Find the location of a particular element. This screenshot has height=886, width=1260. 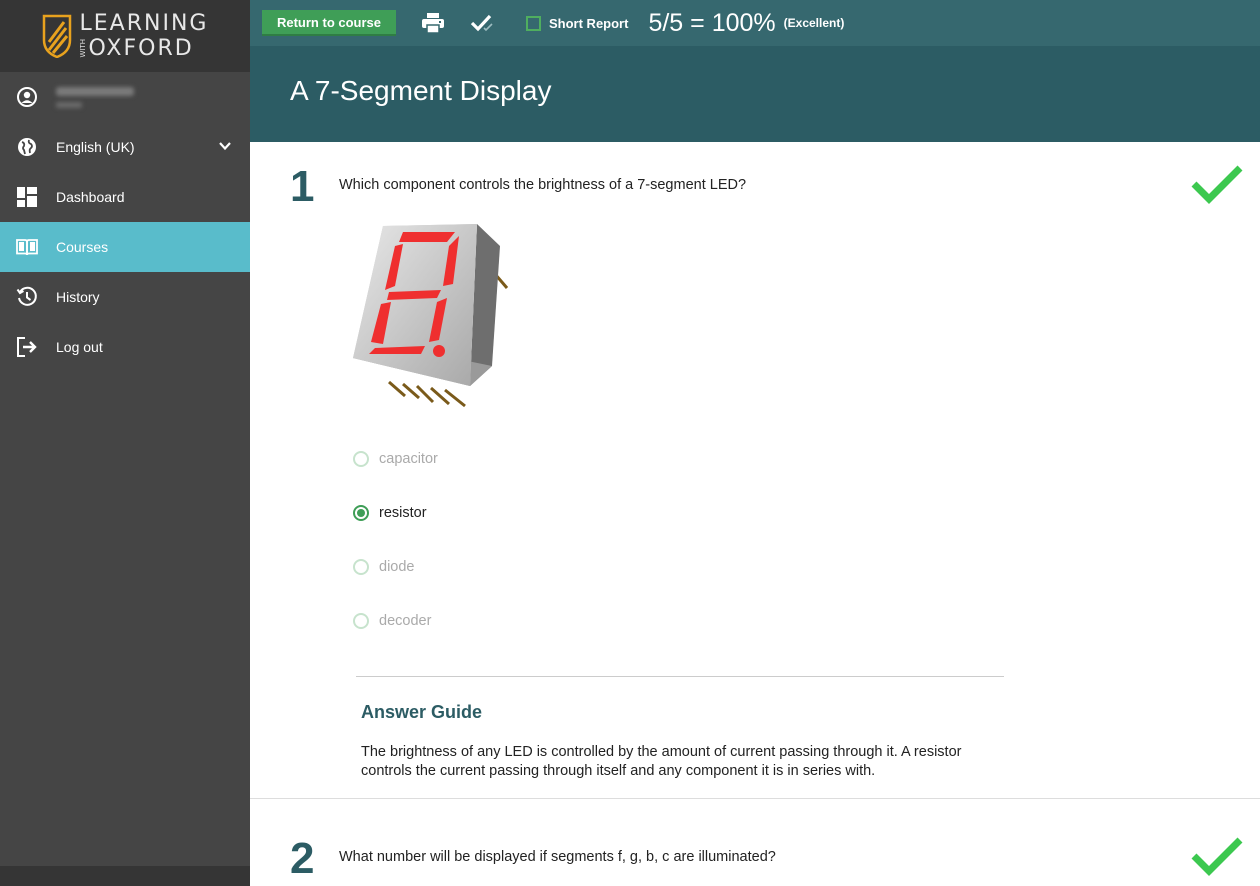

sidebar-item-label: Log out is located at coordinates (79, 347).